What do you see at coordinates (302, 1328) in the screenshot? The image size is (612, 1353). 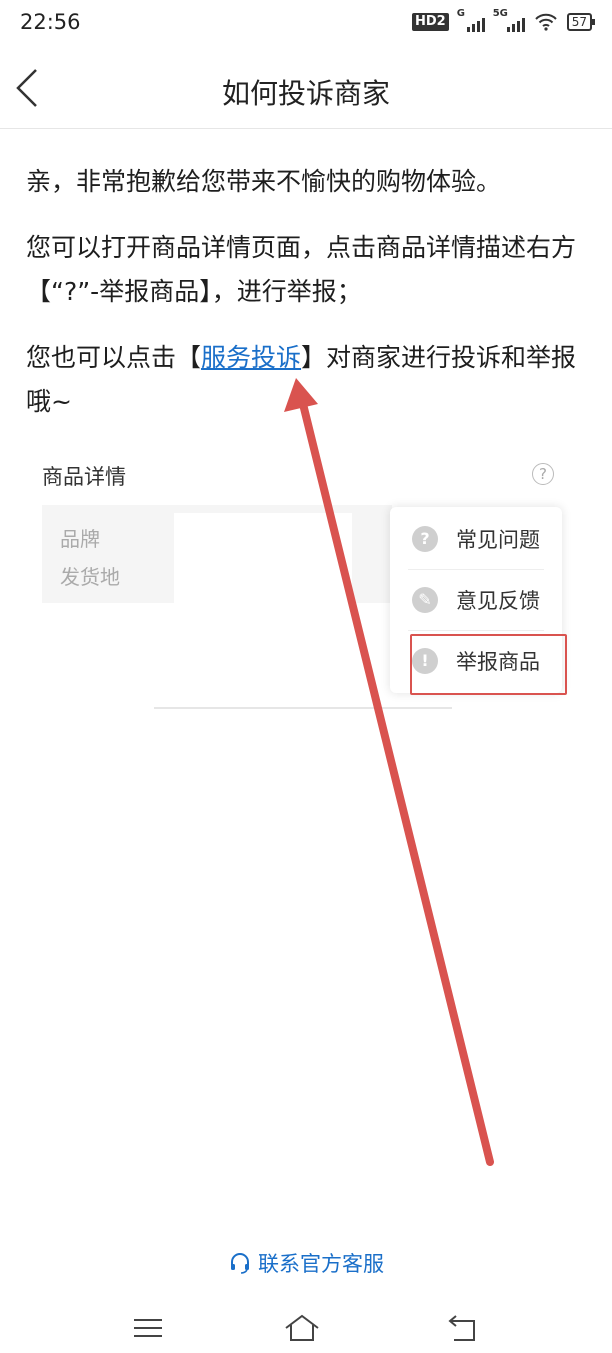 I see `home-icon` at bounding box center [302, 1328].